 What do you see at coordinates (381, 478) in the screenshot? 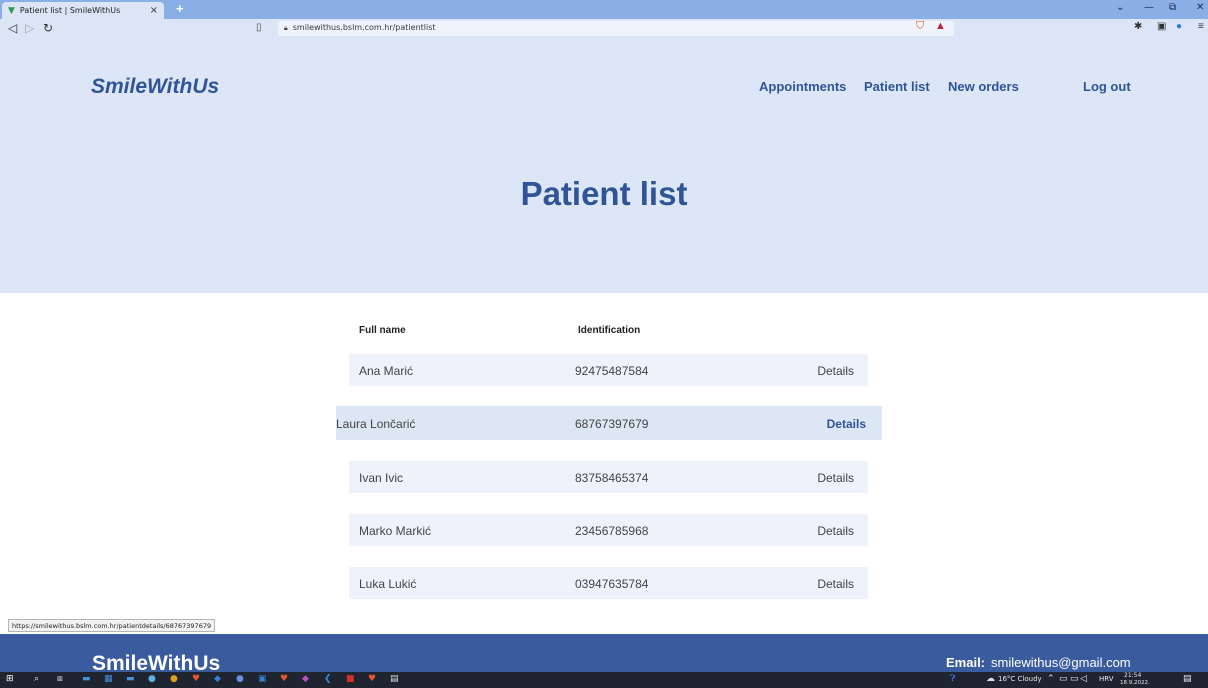
I see `patient-name: Ivan Ivic` at bounding box center [381, 478].